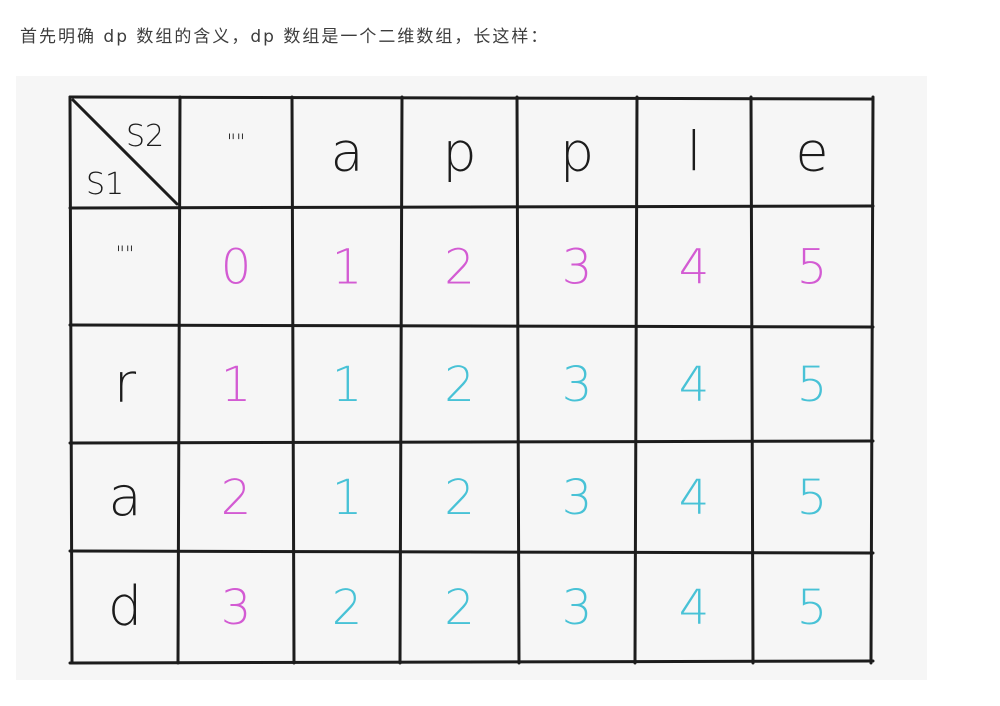  Describe the element at coordinates (125, 606) in the screenshot. I see `row-header: d` at that location.